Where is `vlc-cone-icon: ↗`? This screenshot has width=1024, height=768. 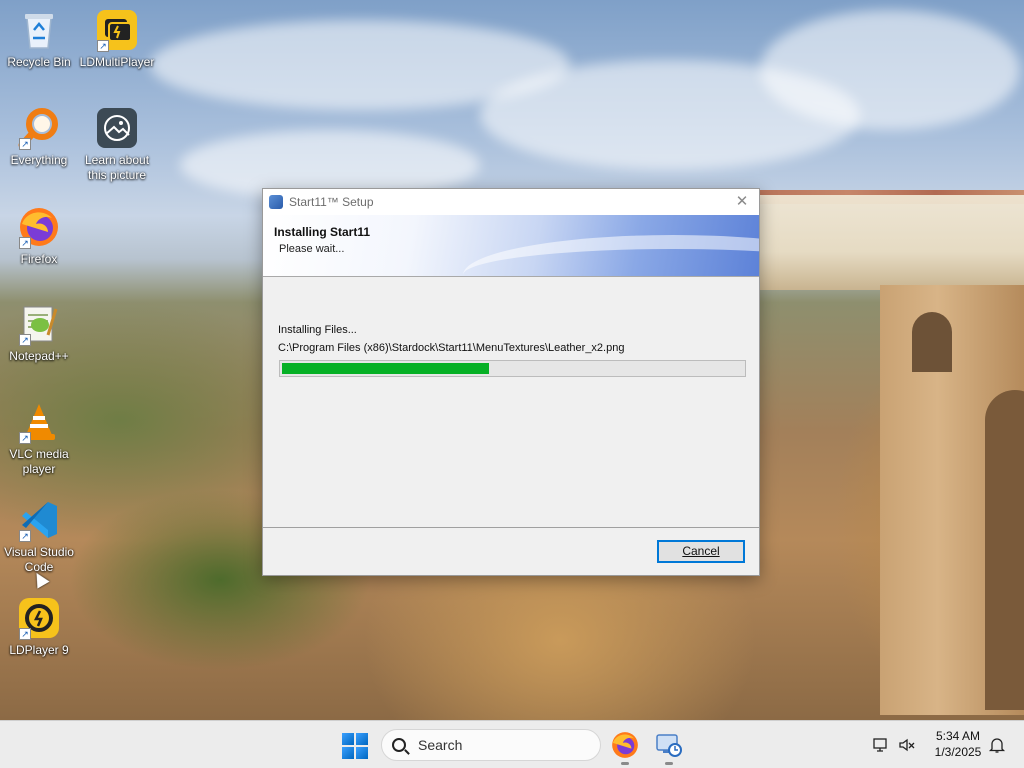
vlc-cone-icon: ↗ is located at coordinates (39, 422).